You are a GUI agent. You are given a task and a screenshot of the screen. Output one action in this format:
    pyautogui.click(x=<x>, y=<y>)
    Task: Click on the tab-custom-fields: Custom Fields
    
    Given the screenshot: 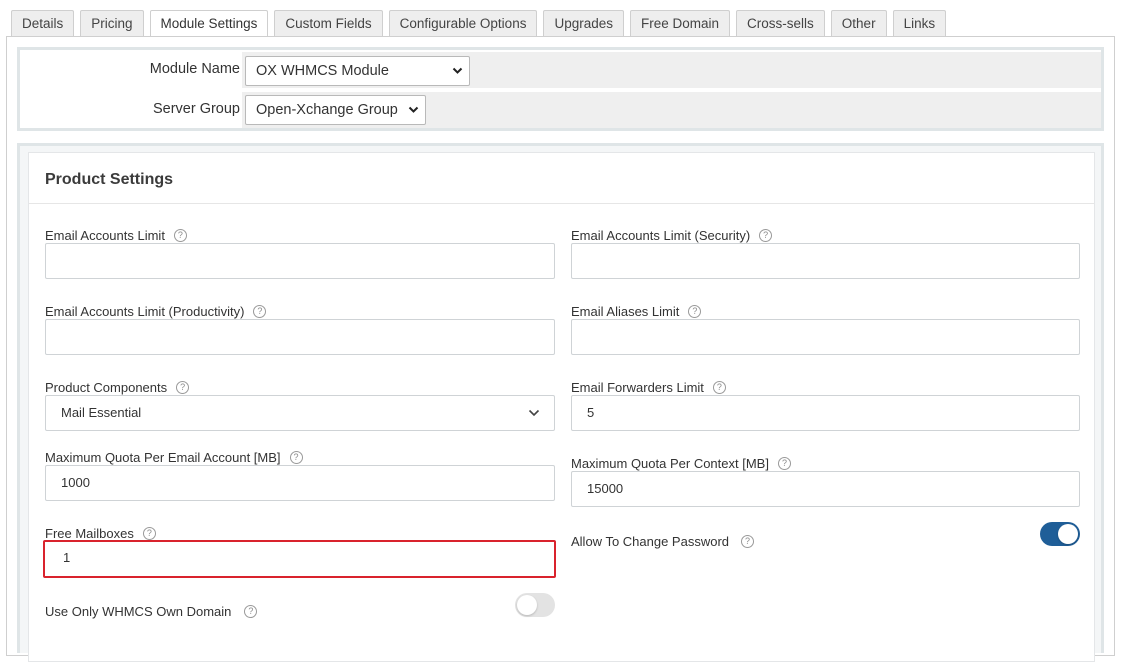 What is the action you would take?
    pyautogui.click(x=328, y=23)
    